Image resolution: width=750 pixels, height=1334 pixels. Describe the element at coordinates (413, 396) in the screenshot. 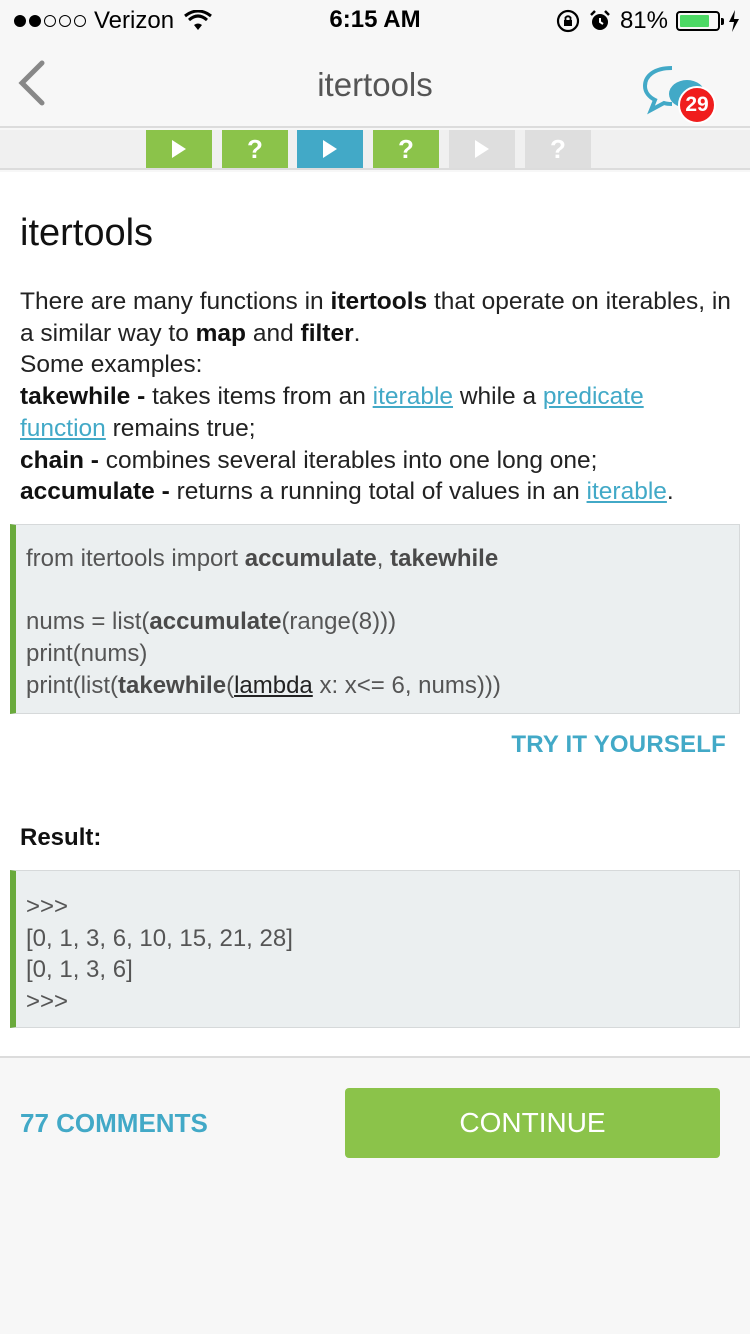

I see `glossary-link-iterable: iterable` at that location.